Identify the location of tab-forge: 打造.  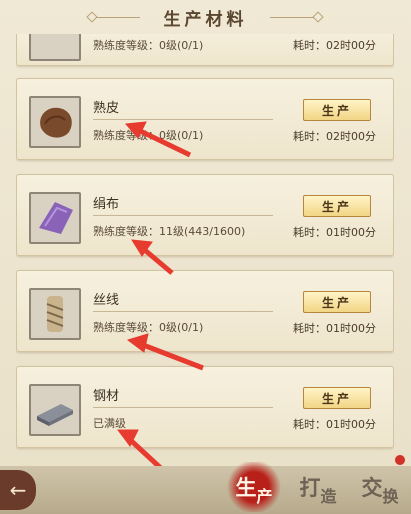
(318, 487).